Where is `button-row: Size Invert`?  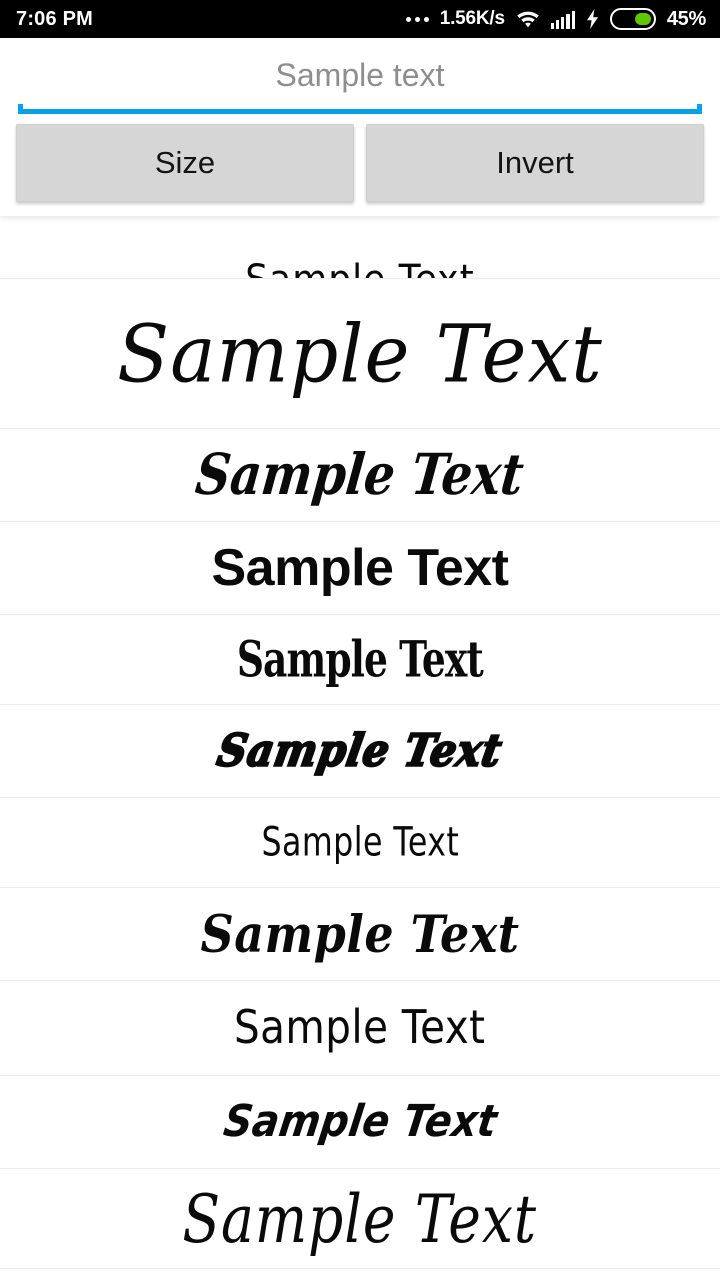 button-row: Size Invert is located at coordinates (360, 165).